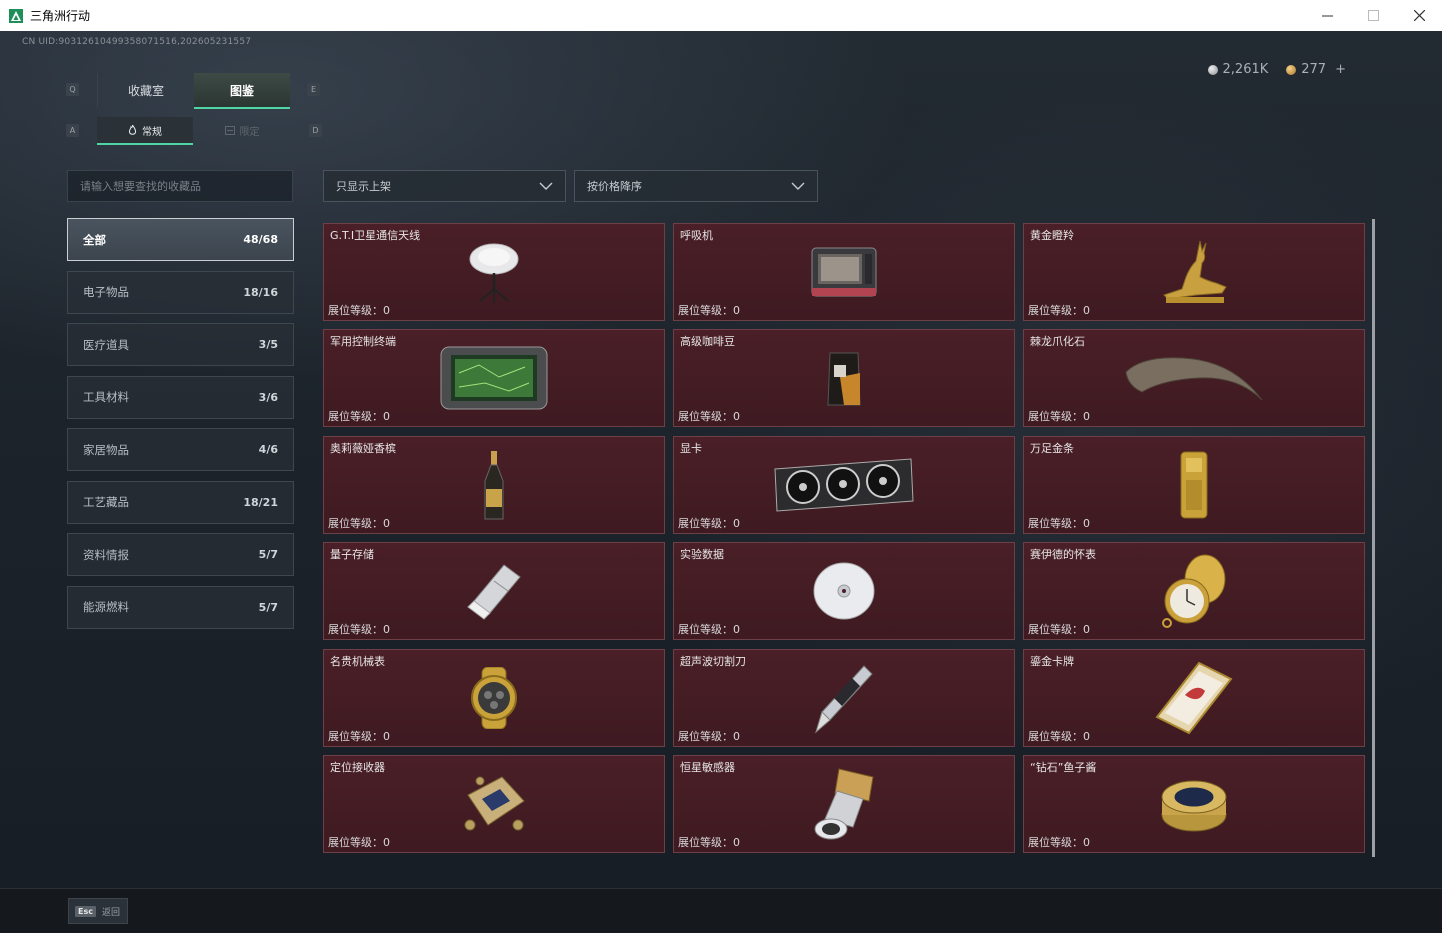 Image resolution: width=1442 pixels, height=933 pixels. What do you see at coordinates (260, 292) in the screenshot?
I see `category-count: 18/16` at bounding box center [260, 292].